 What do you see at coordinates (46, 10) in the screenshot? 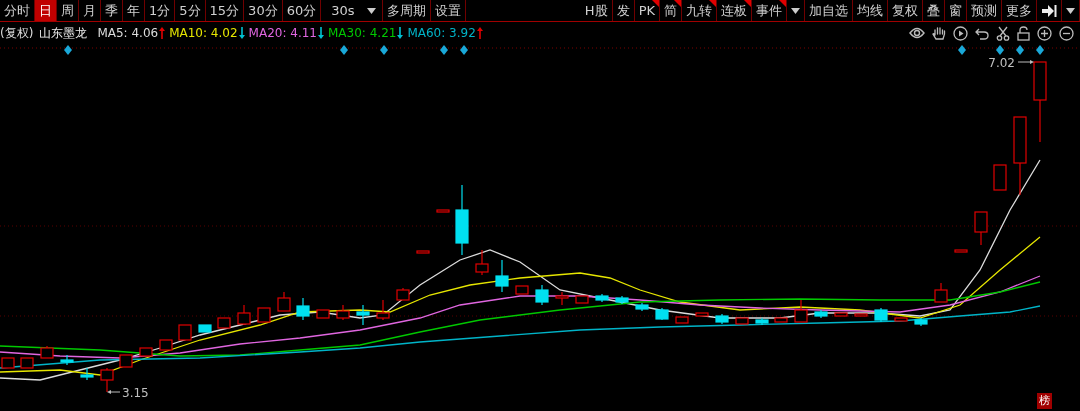
I see `period-tab: 日` at bounding box center [46, 10].